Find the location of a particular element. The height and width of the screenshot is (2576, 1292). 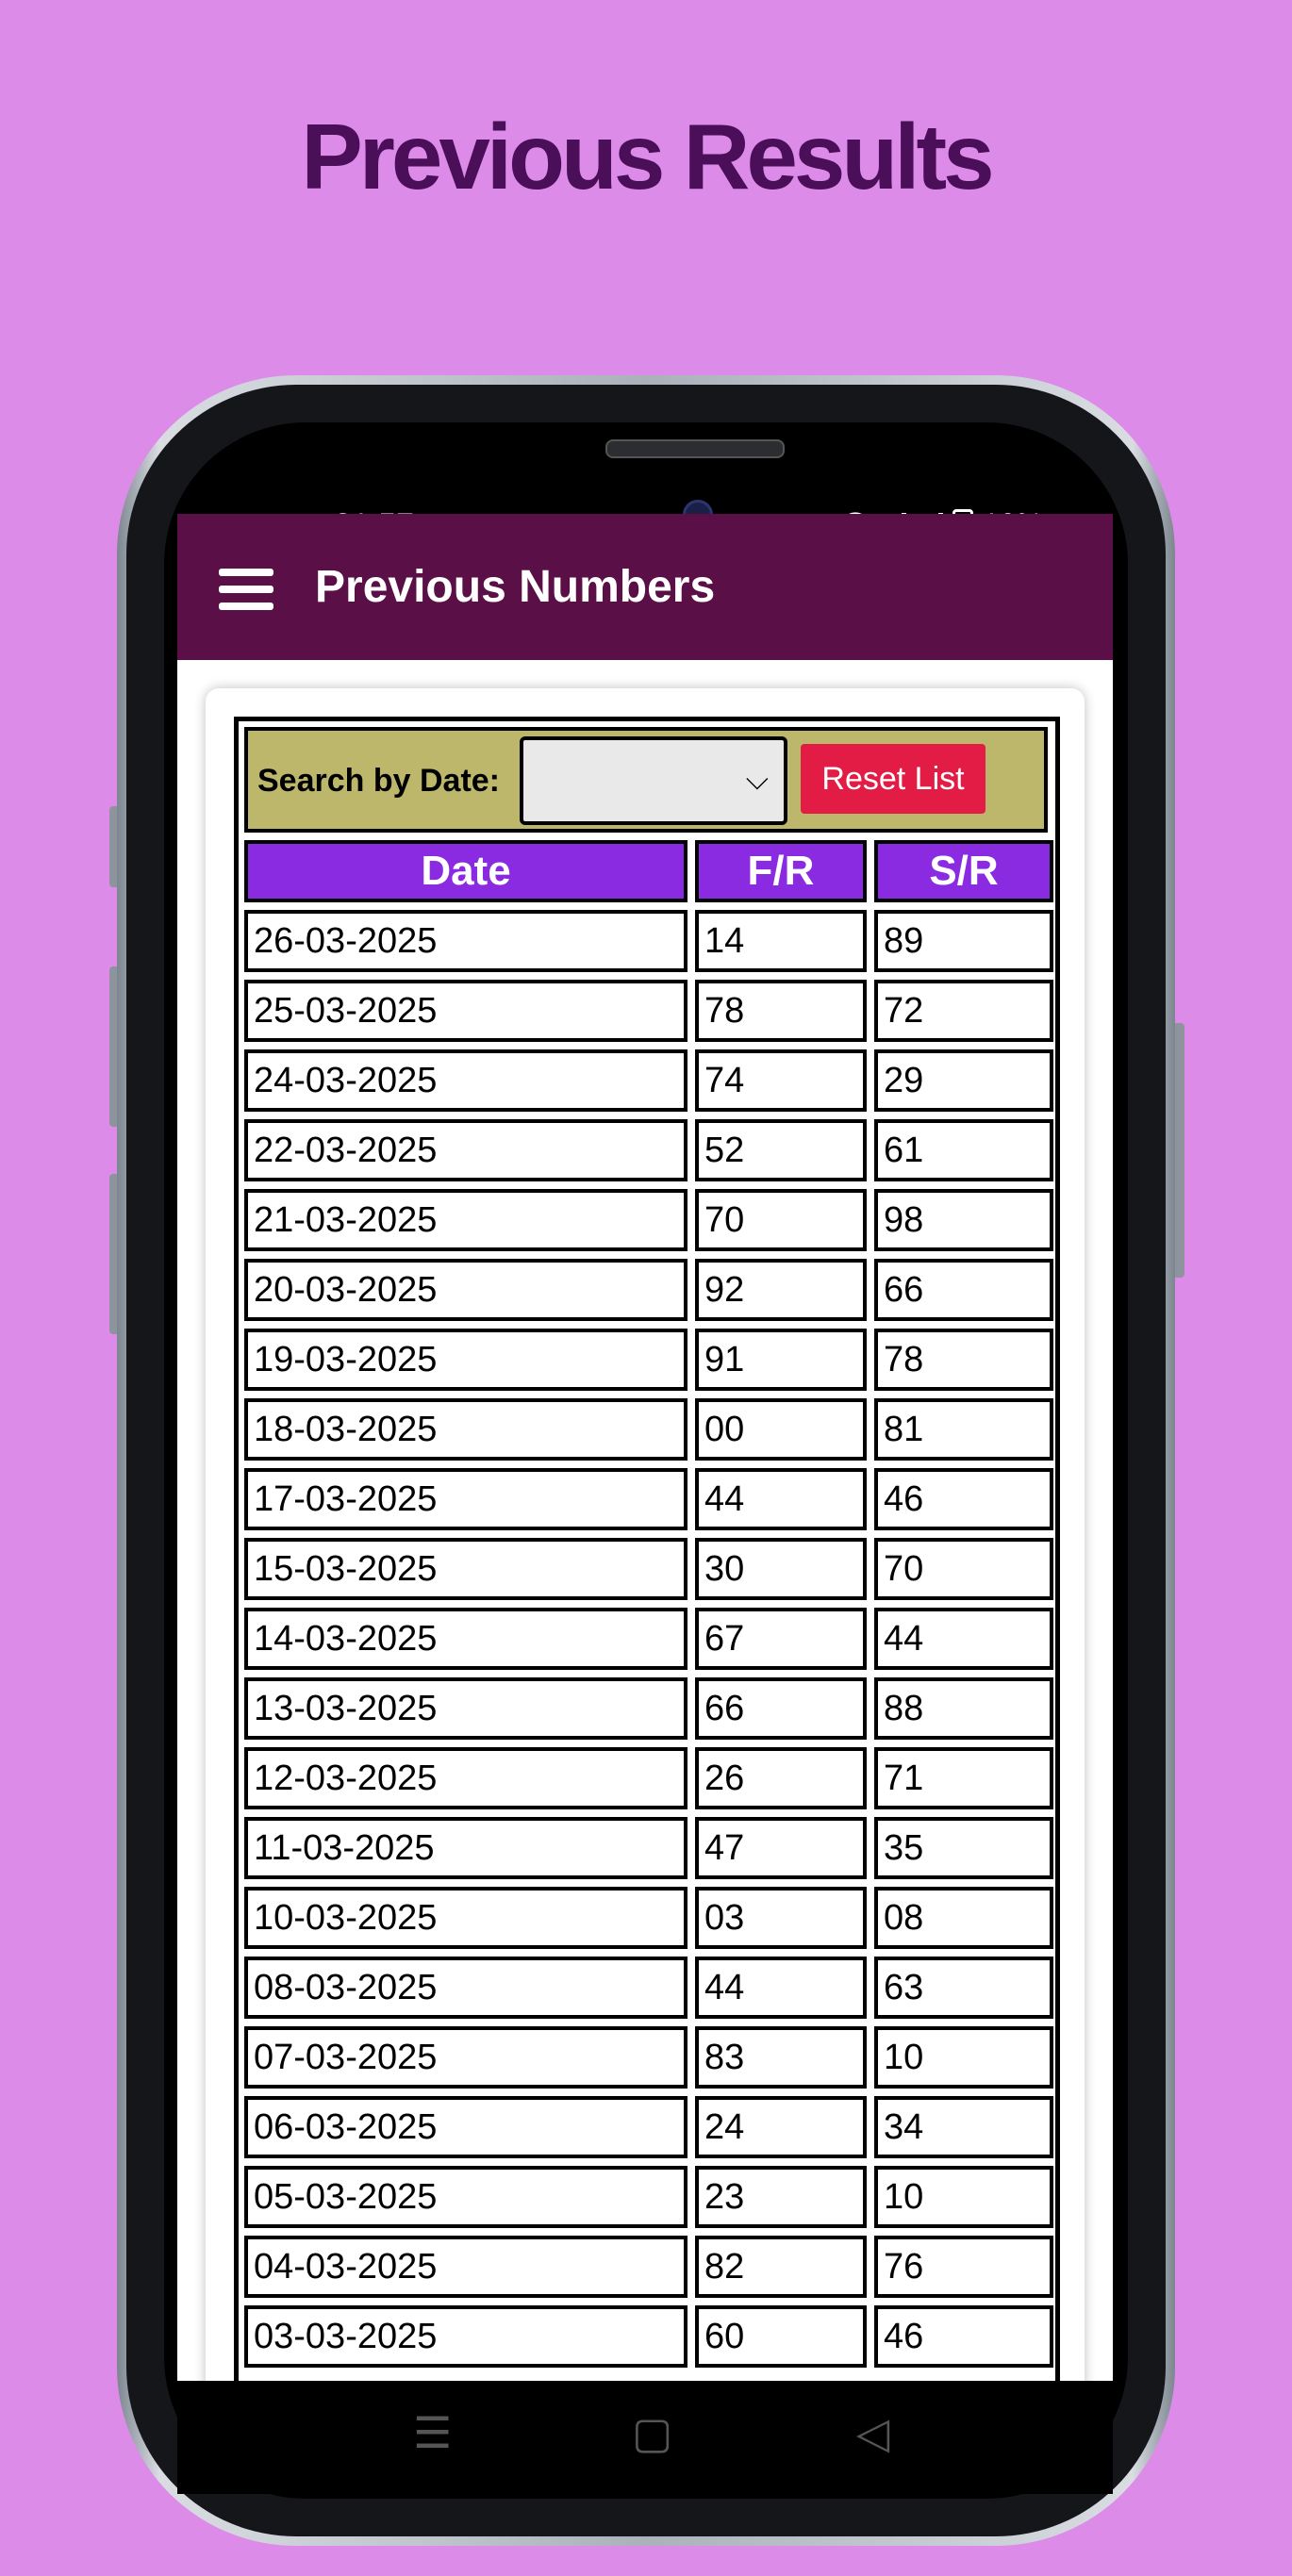

table-row: 07-03-2025 83 10 is located at coordinates (648, 2057).